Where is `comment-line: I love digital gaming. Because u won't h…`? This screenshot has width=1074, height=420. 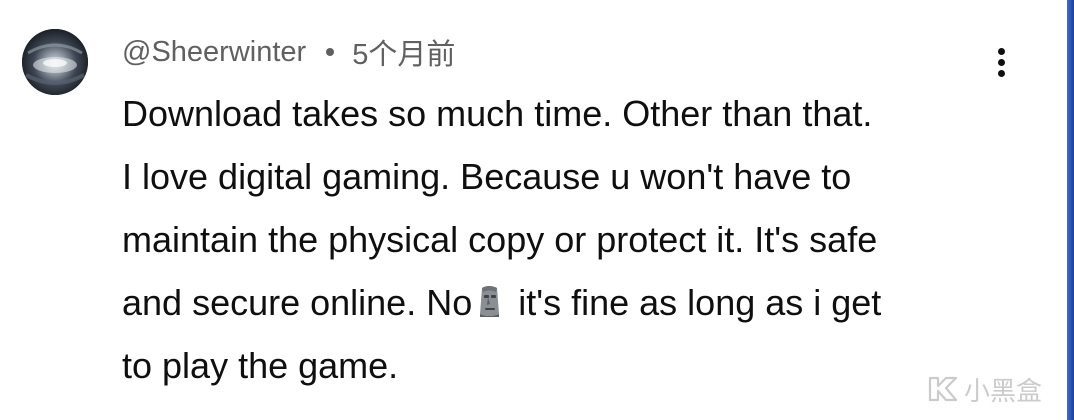 comment-line: I love digital gaming. Because u won't h… is located at coordinates (487, 176).